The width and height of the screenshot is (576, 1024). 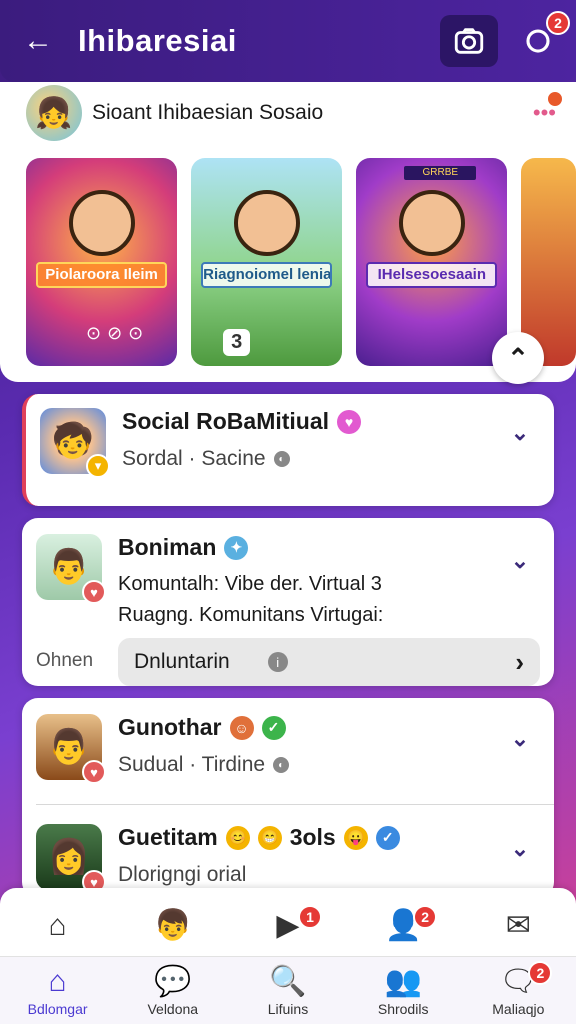 I want to click on banner-label: IHelsesoesaain, so click(x=432, y=275).